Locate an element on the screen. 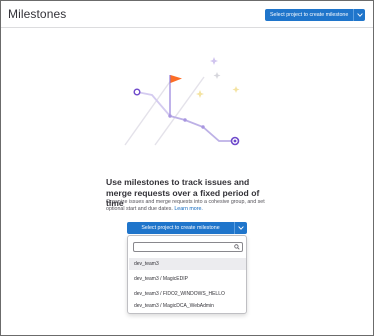 The height and width of the screenshot is (336, 374). search-icon is located at coordinates (237, 247).